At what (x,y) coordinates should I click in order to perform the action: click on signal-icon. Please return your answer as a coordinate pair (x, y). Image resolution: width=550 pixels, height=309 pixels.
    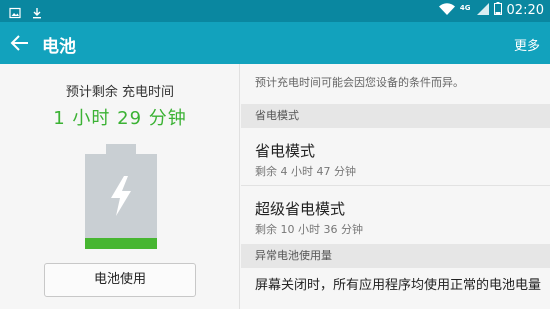
    Looking at the image, I should click on (482, 10).